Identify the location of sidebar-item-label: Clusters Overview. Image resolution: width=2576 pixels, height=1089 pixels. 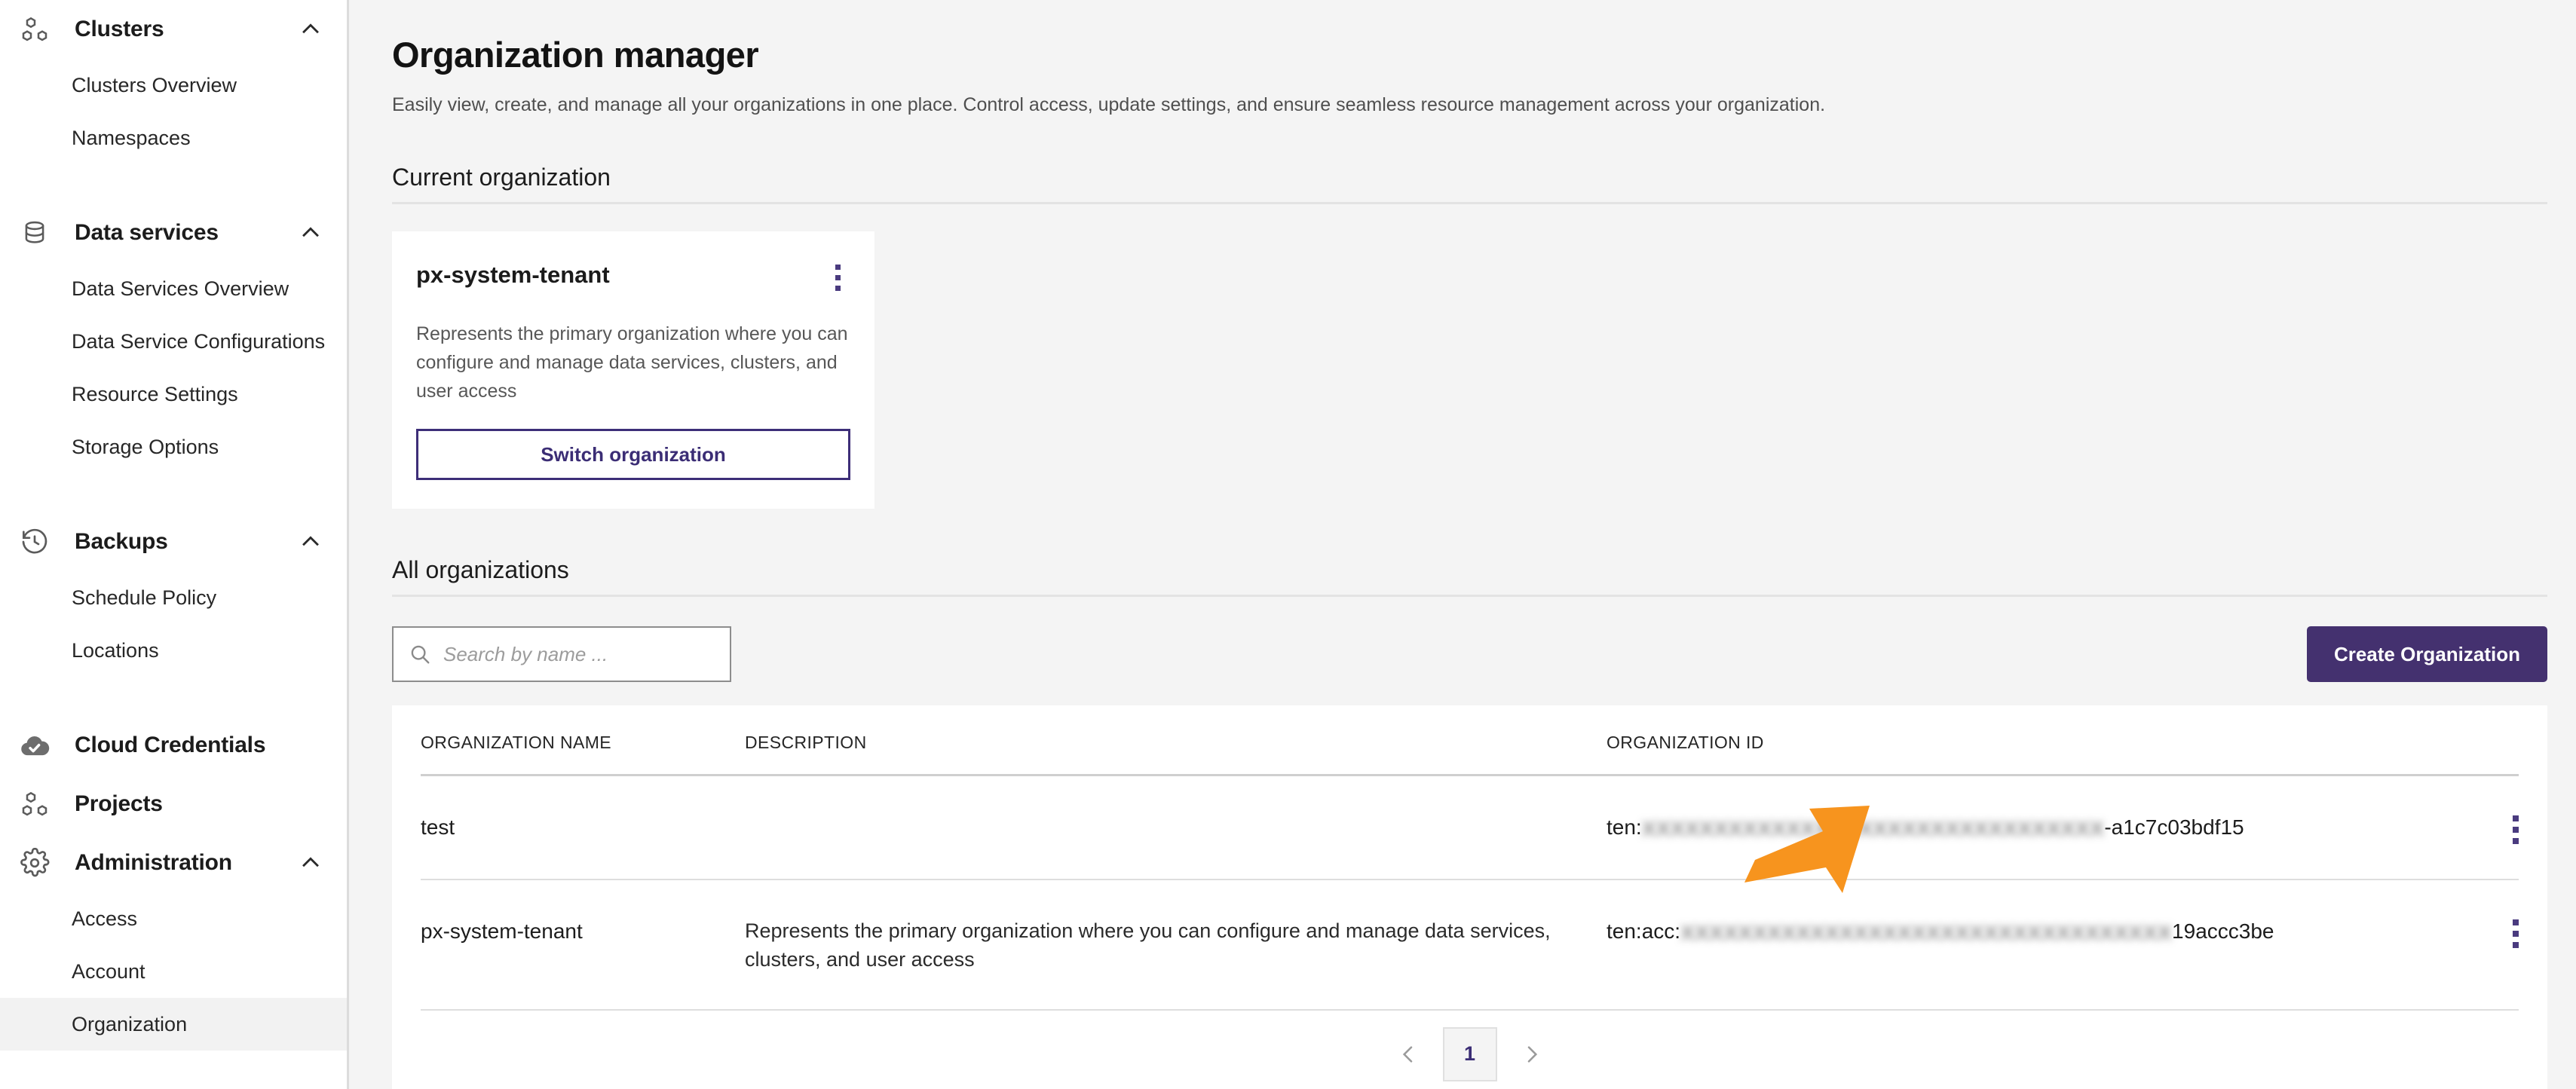
(154, 84).